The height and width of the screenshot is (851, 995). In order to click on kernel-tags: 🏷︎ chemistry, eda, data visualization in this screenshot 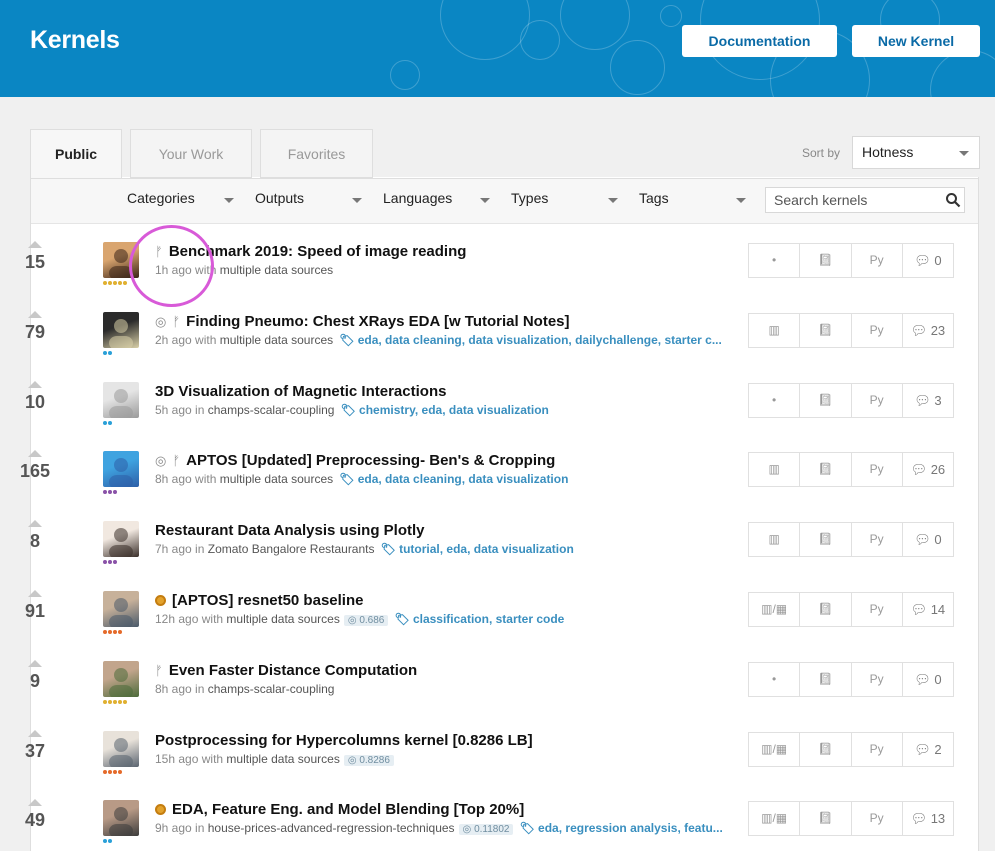, I will do `click(444, 410)`.